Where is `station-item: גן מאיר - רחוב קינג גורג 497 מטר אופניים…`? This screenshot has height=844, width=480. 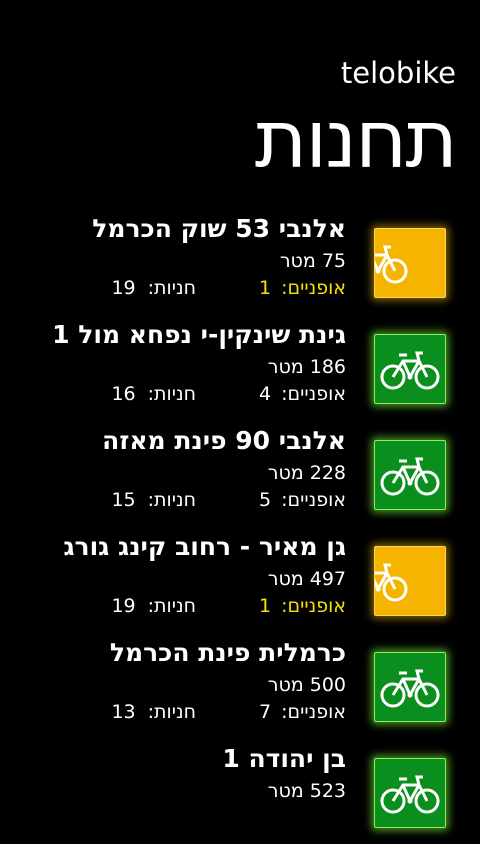 station-item: גן מאיר - רחוב קינג גורג 497 מטר אופניים… is located at coordinates (240, 579).